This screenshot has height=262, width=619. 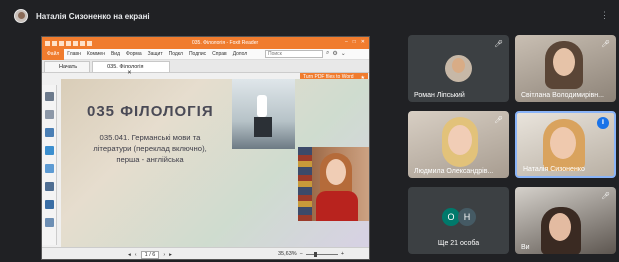 I want to click on tab-start: Начать, so click(x=67, y=66).